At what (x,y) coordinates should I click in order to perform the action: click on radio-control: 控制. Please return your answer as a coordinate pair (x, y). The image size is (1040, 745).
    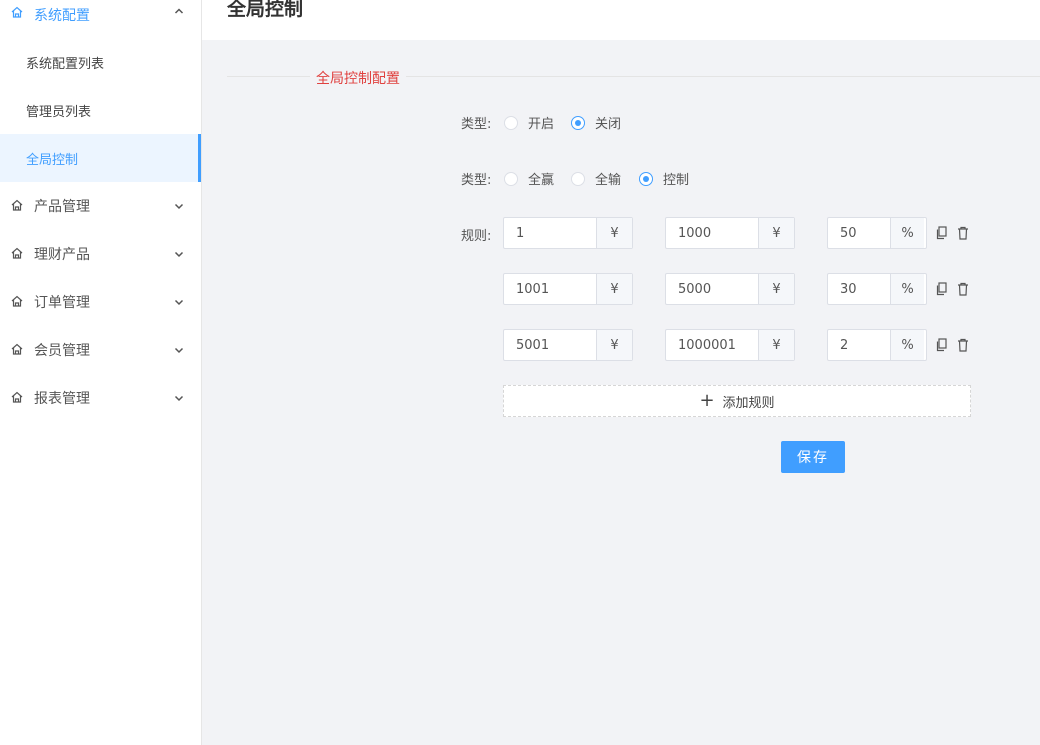
    Looking at the image, I should click on (664, 178).